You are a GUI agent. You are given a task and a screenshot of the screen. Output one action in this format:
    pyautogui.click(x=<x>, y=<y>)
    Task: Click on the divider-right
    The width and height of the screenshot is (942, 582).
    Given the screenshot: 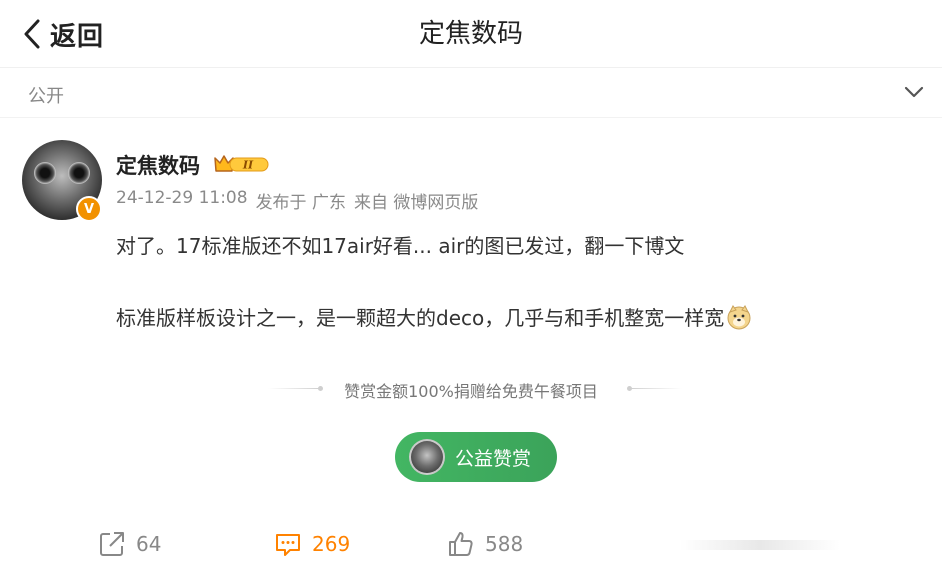 What is the action you would take?
    pyautogui.click(x=656, y=388)
    